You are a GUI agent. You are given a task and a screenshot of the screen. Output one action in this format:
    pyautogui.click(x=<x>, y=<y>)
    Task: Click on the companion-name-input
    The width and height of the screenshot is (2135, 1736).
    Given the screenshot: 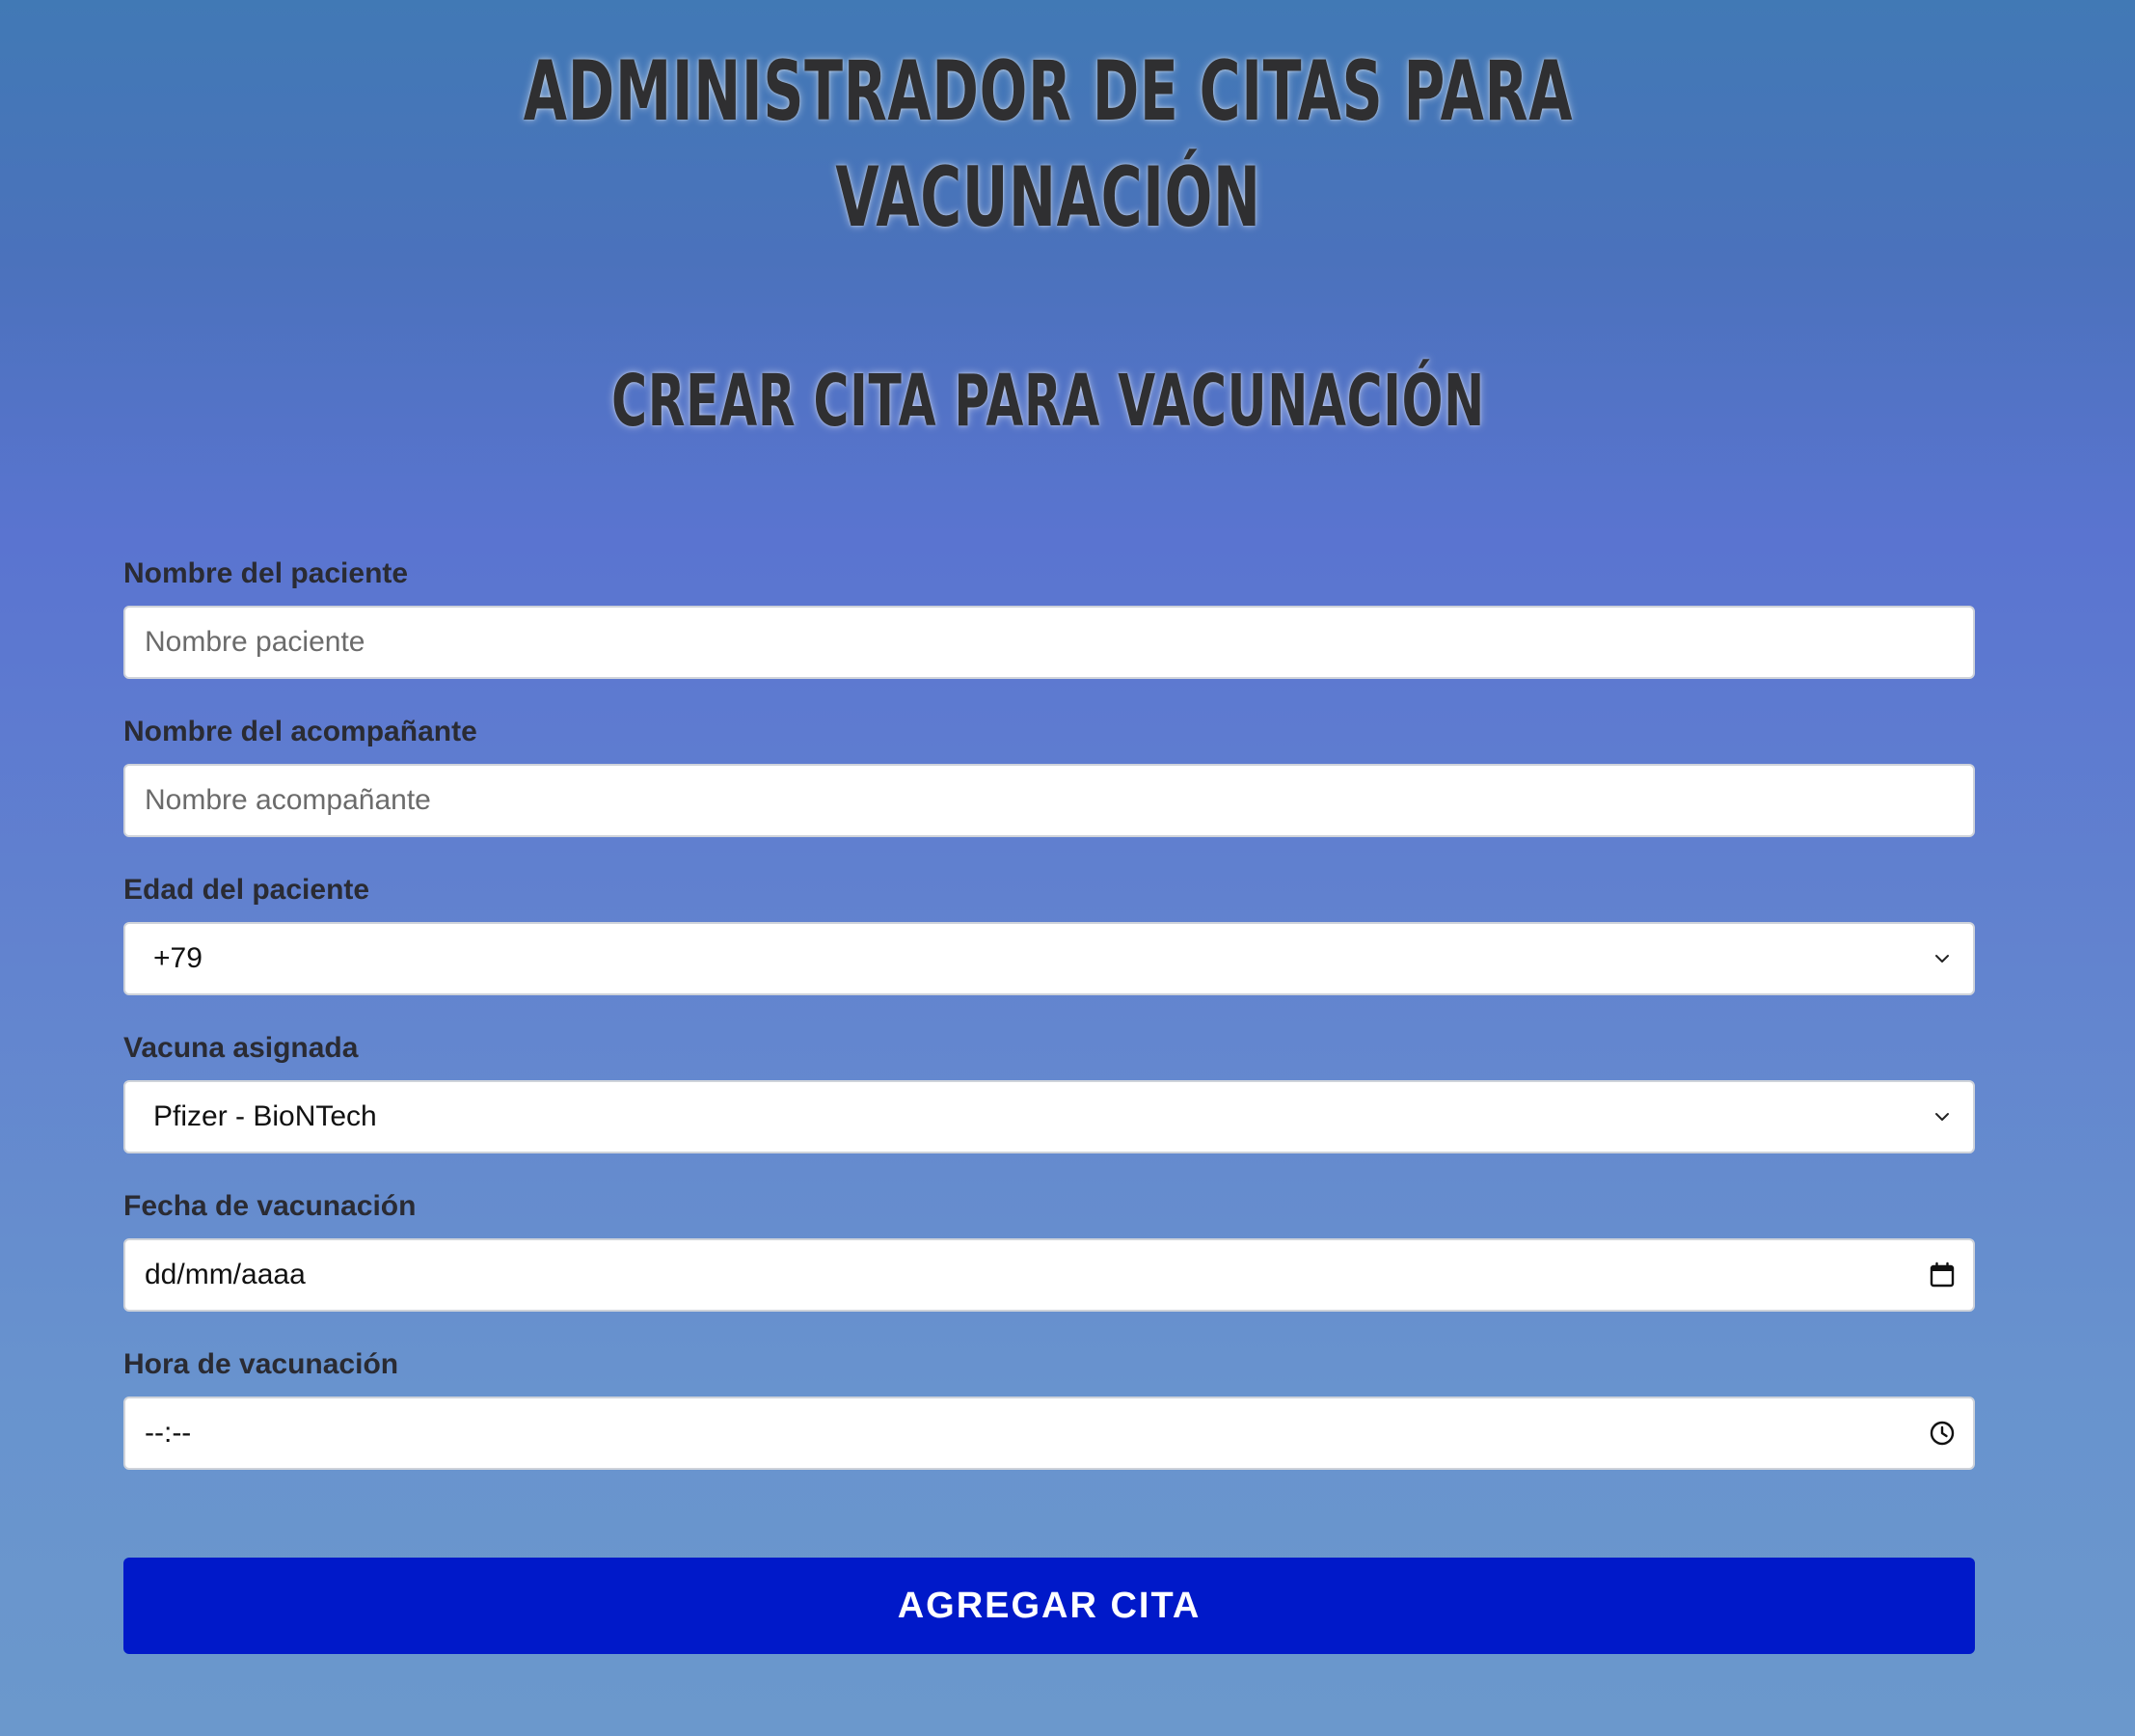 What is the action you would take?
    pyautogui.click(x=1049, y=801)
    